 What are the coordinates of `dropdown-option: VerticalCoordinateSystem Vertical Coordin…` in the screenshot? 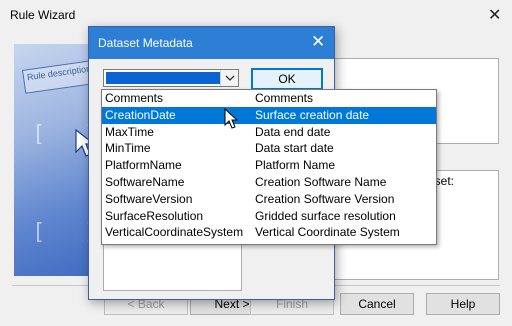 It's located at (269, 232).